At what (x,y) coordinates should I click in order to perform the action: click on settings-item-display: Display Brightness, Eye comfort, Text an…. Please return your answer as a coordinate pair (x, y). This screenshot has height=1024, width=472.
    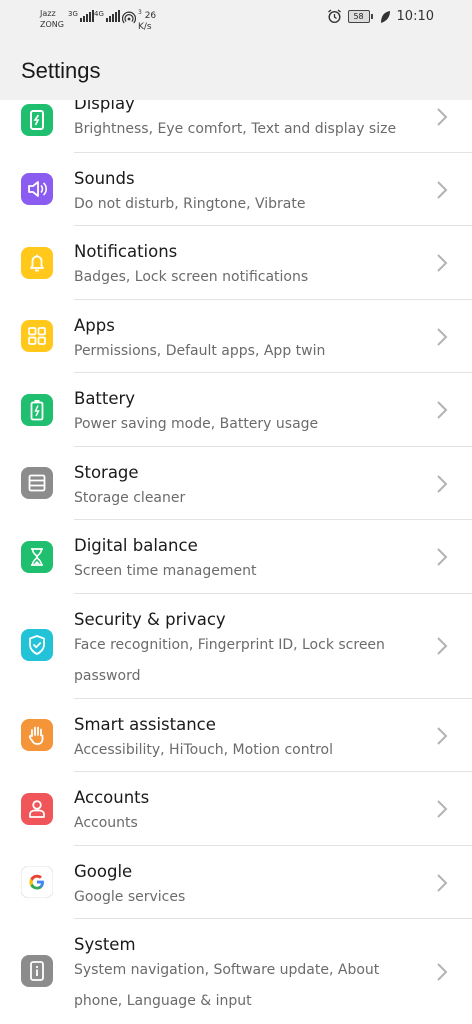
    Looking at the image, I should click on (236, 126).